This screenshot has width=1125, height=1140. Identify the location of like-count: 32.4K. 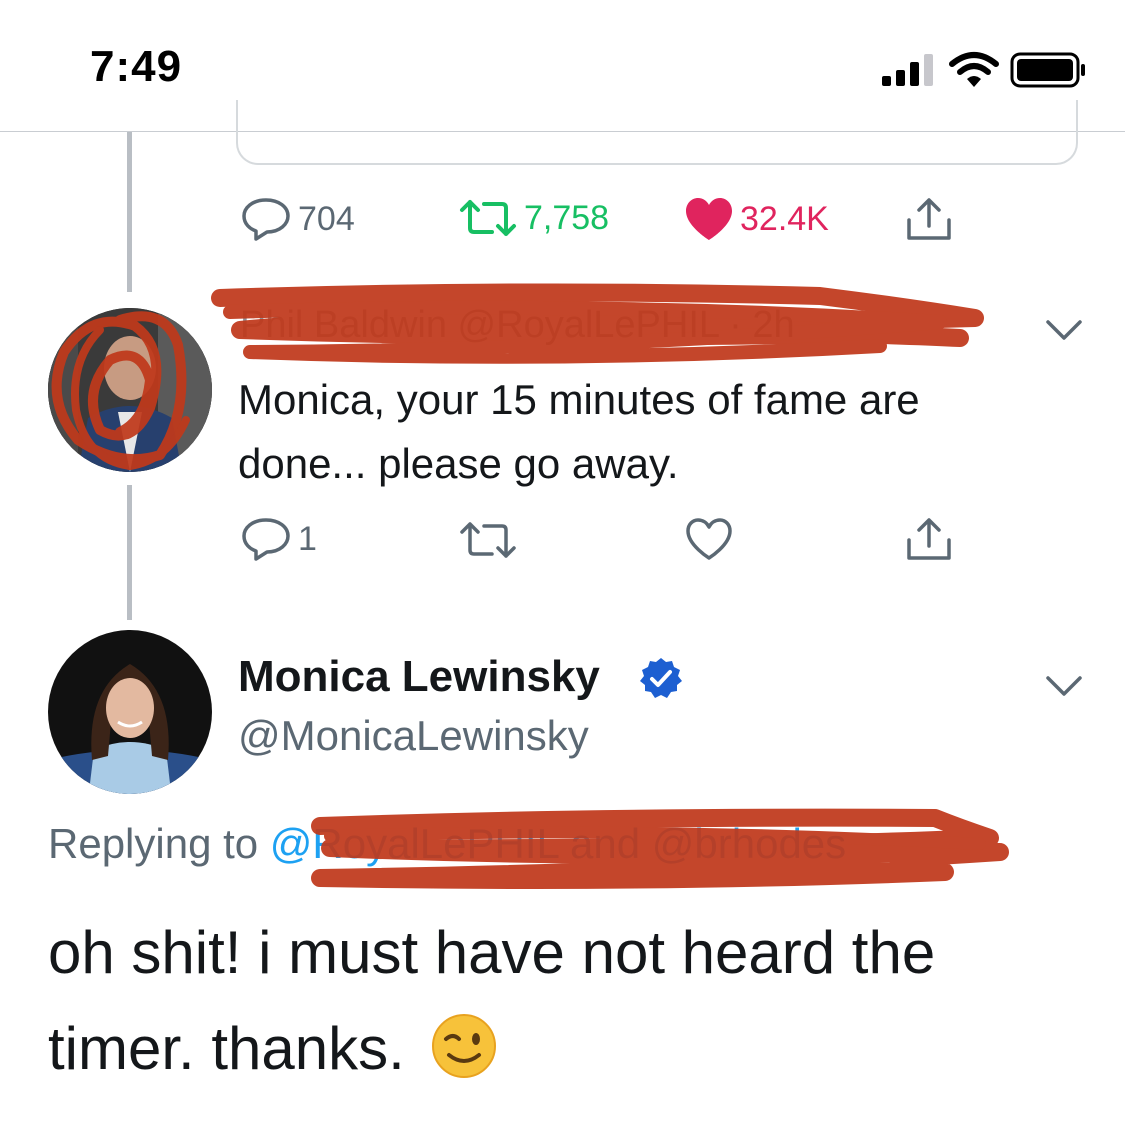
(784, 218).